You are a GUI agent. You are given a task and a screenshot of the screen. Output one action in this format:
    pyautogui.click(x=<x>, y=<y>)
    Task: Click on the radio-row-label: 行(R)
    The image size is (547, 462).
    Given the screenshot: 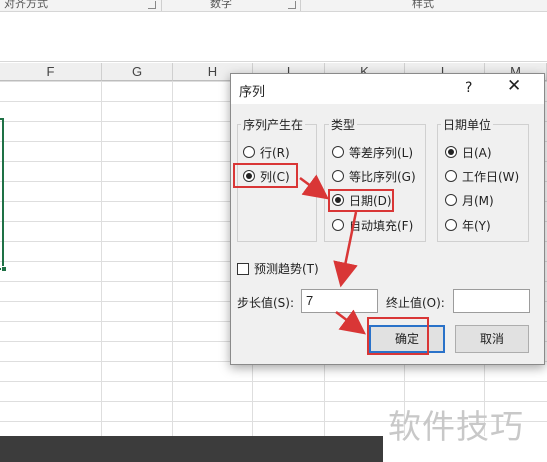 What is the action you would take?
    pyautogui.click(x=275, y=152)
    